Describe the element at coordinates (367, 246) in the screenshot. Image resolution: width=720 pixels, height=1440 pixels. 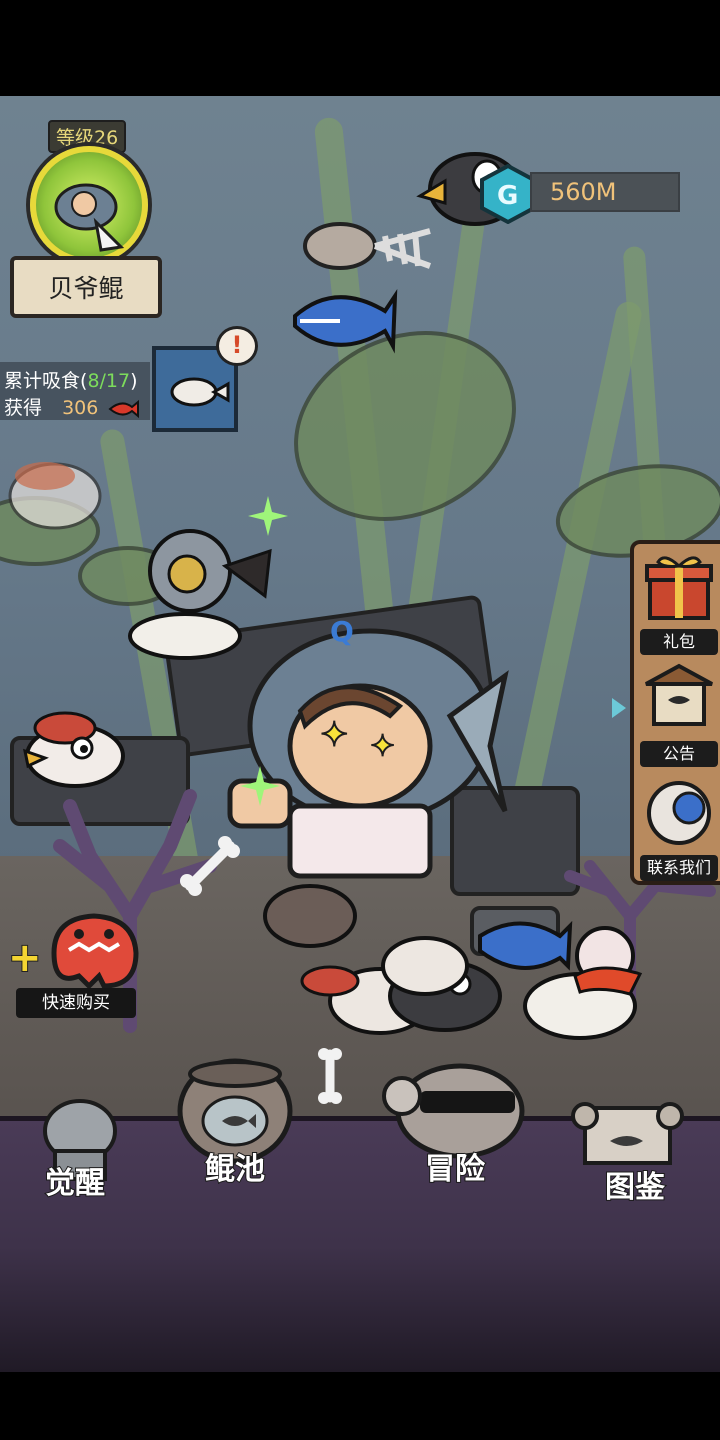
I see `skeleton-fish` at that location.